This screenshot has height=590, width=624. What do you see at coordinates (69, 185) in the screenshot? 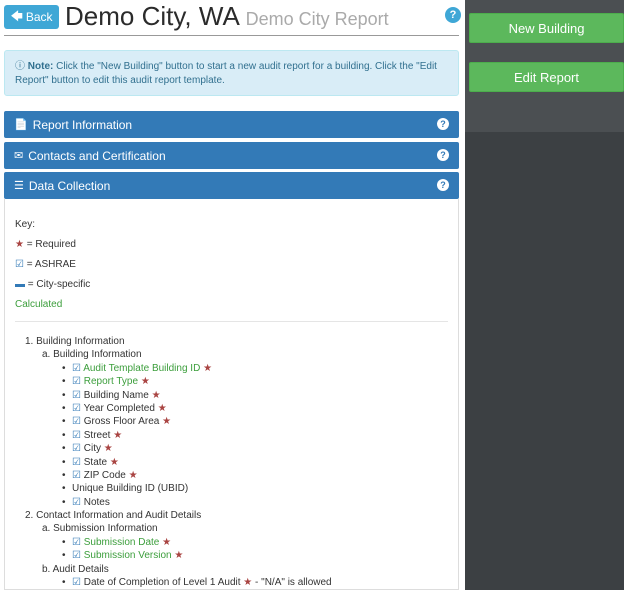
I see `panel-title: Data Collection` at bounding box center [69, 185].